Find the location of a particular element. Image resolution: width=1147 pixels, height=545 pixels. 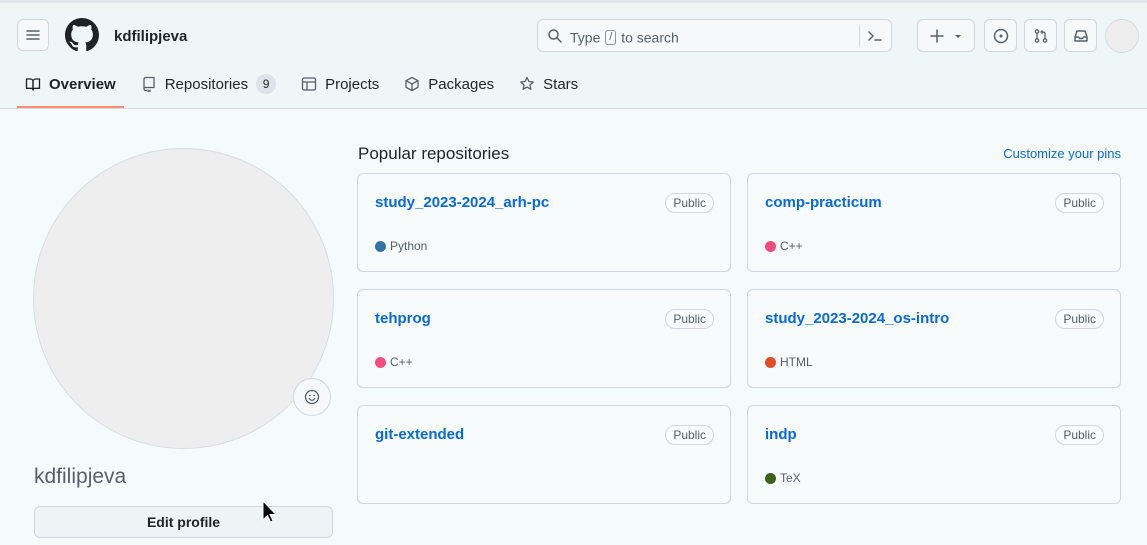

repo-name-link: study_2023-2024_os-intro is located at coordinates (857, 318).